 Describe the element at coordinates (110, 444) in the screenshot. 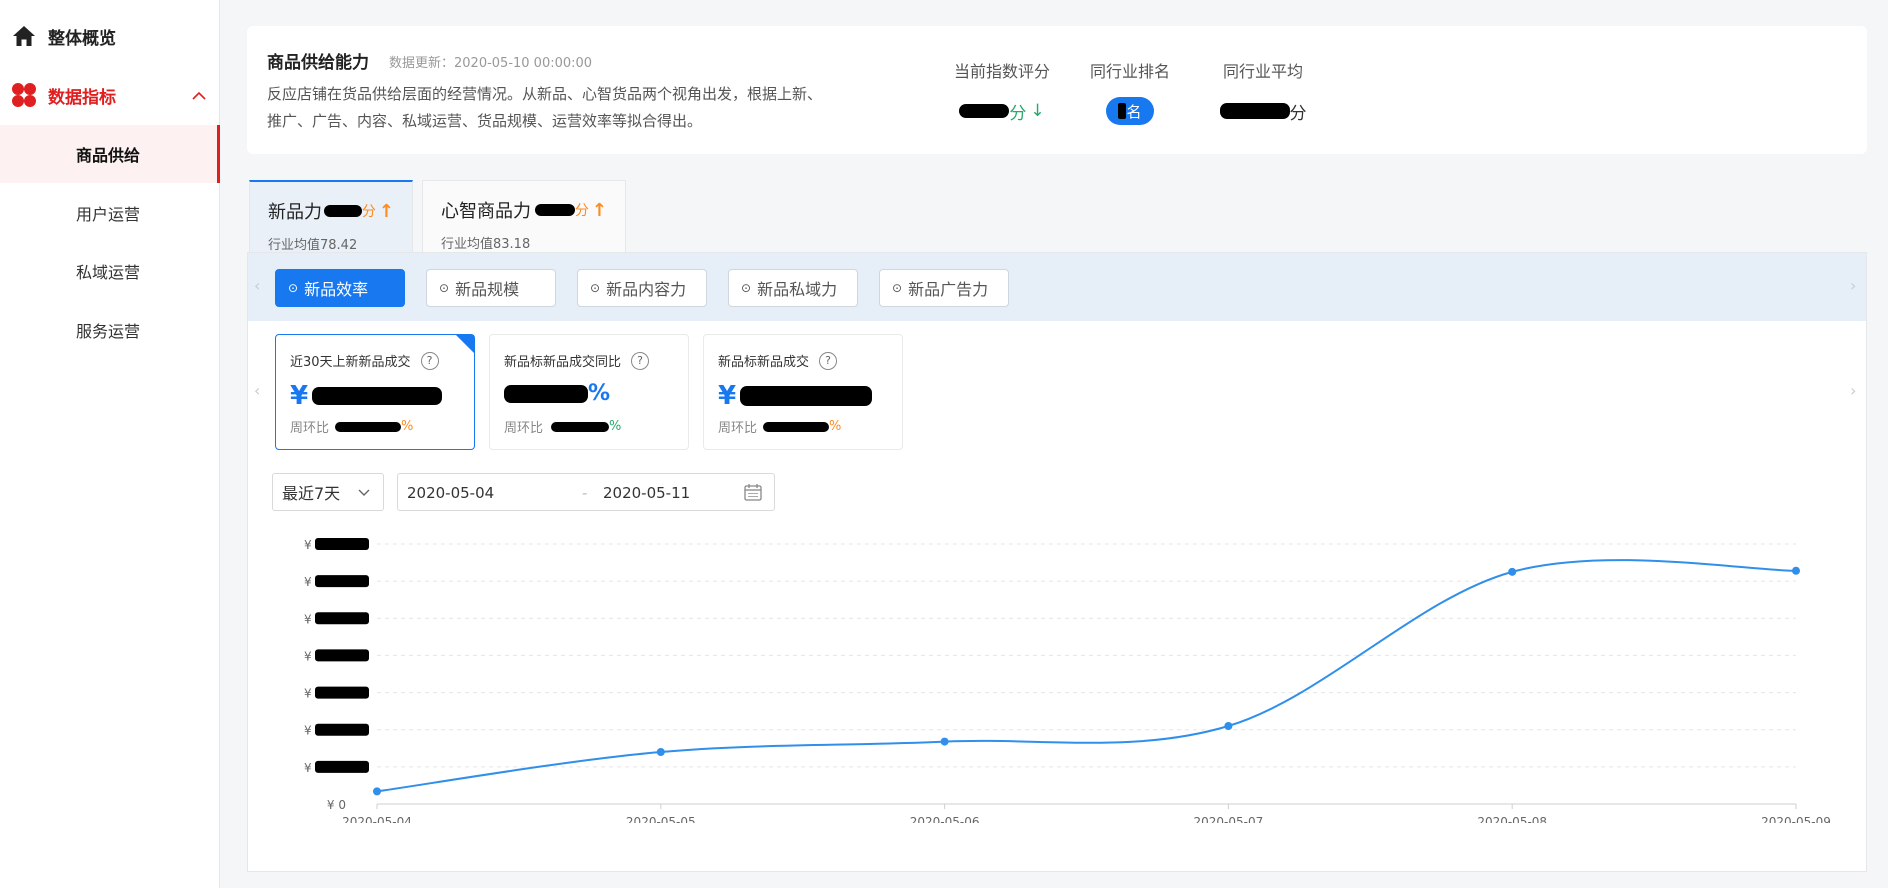

I see `sidebar: 整体概览 数据指标 商品供给 用户运营 私域运营 服务运营` at that location.